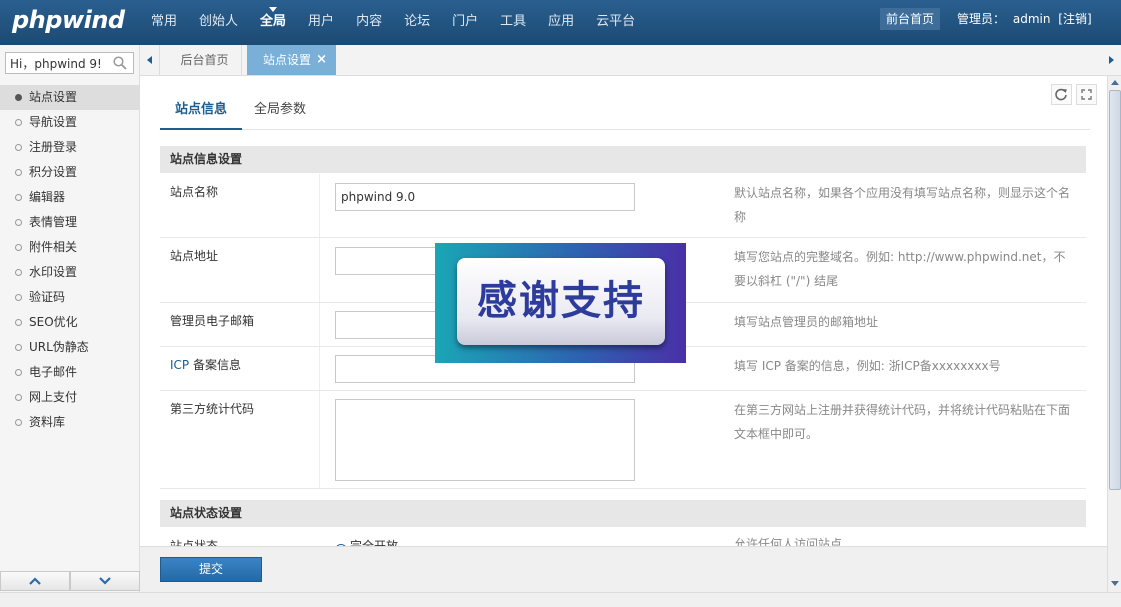 The image size is (1121, 607). What do you see at coordinates (1031, 19) in the screenshot?
I see `admin-name: admin` at bounding box center [1031, 19].